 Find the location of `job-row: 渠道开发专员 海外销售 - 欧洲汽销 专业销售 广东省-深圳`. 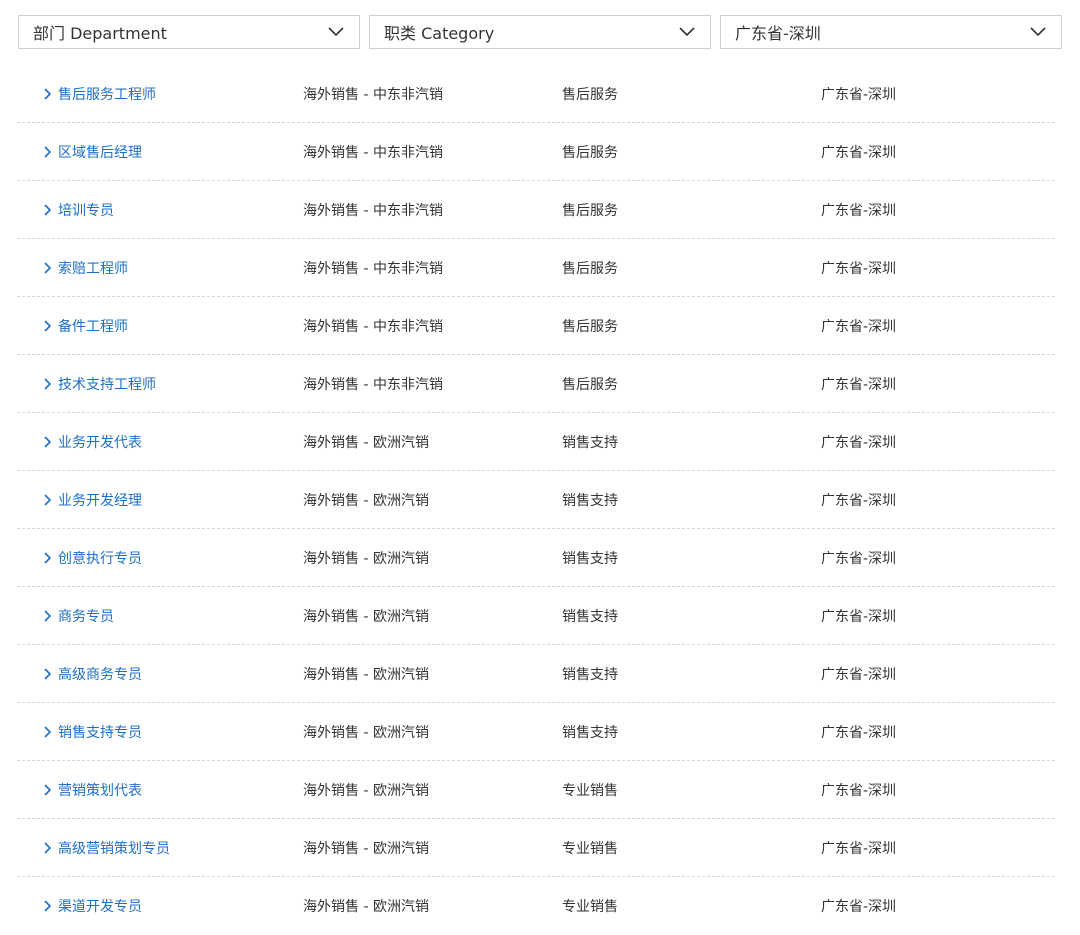

job-row: 渠道开发专员 海外销售 - 欧洲汽销 专业销售 广东省-深圳 is located at coordinates (536, 906).